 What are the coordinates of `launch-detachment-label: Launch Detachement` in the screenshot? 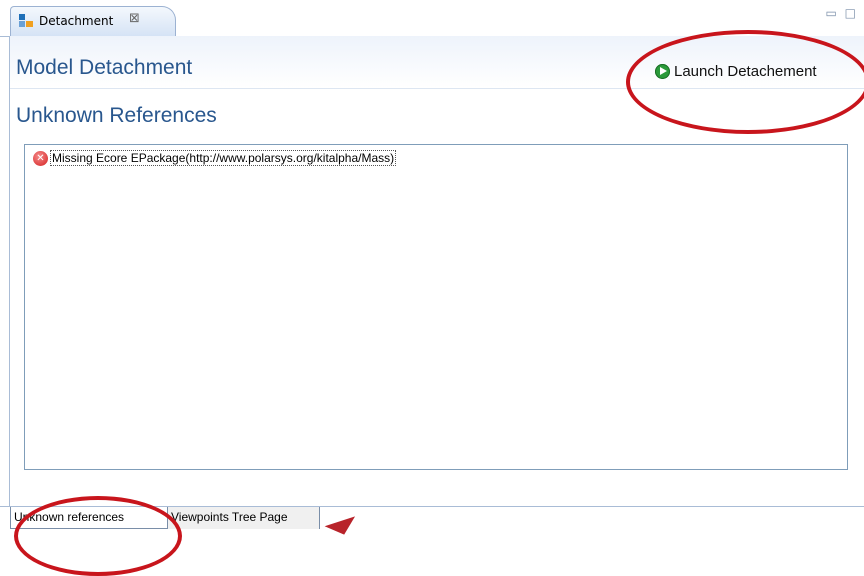 It's located at (745, 71).